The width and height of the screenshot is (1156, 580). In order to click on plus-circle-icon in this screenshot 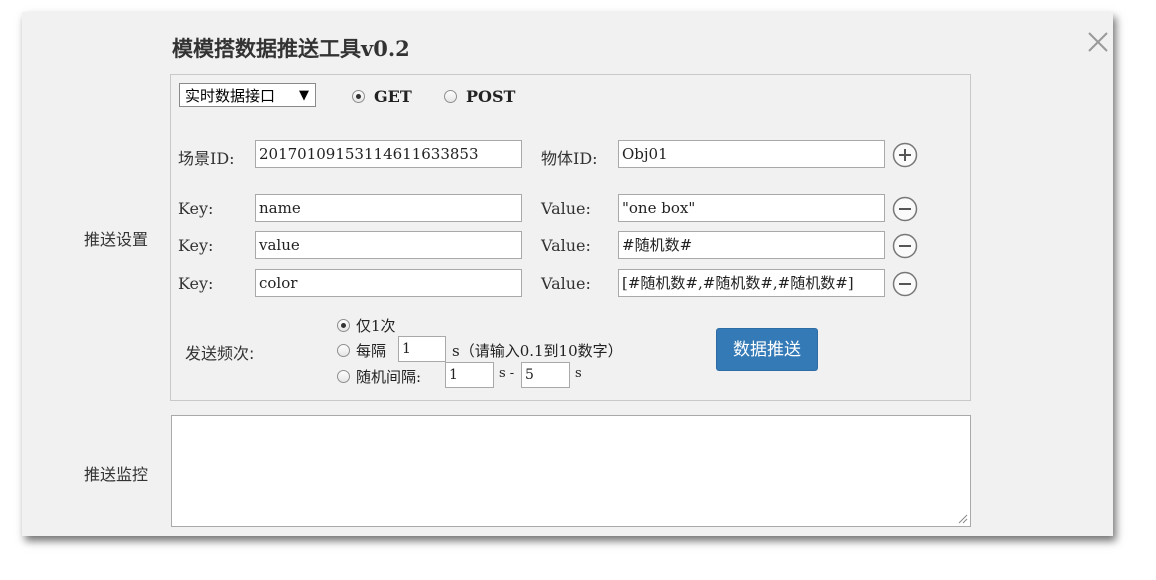, I will do `click(905, 155)`.